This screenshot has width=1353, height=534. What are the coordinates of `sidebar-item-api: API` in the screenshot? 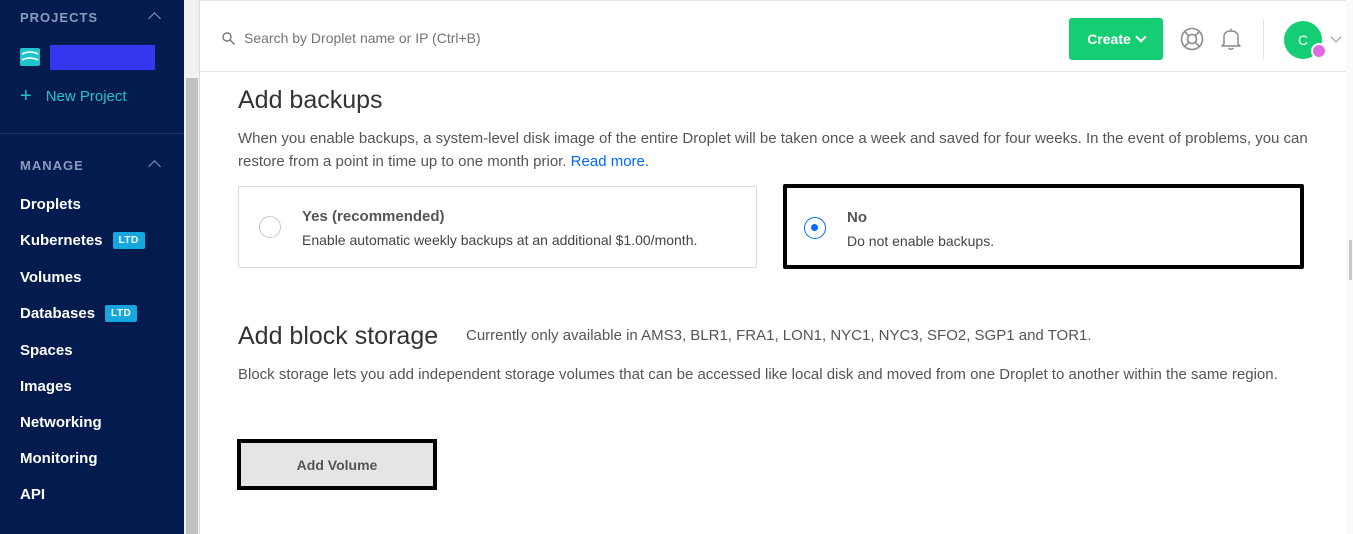 It's located at (32, 494).